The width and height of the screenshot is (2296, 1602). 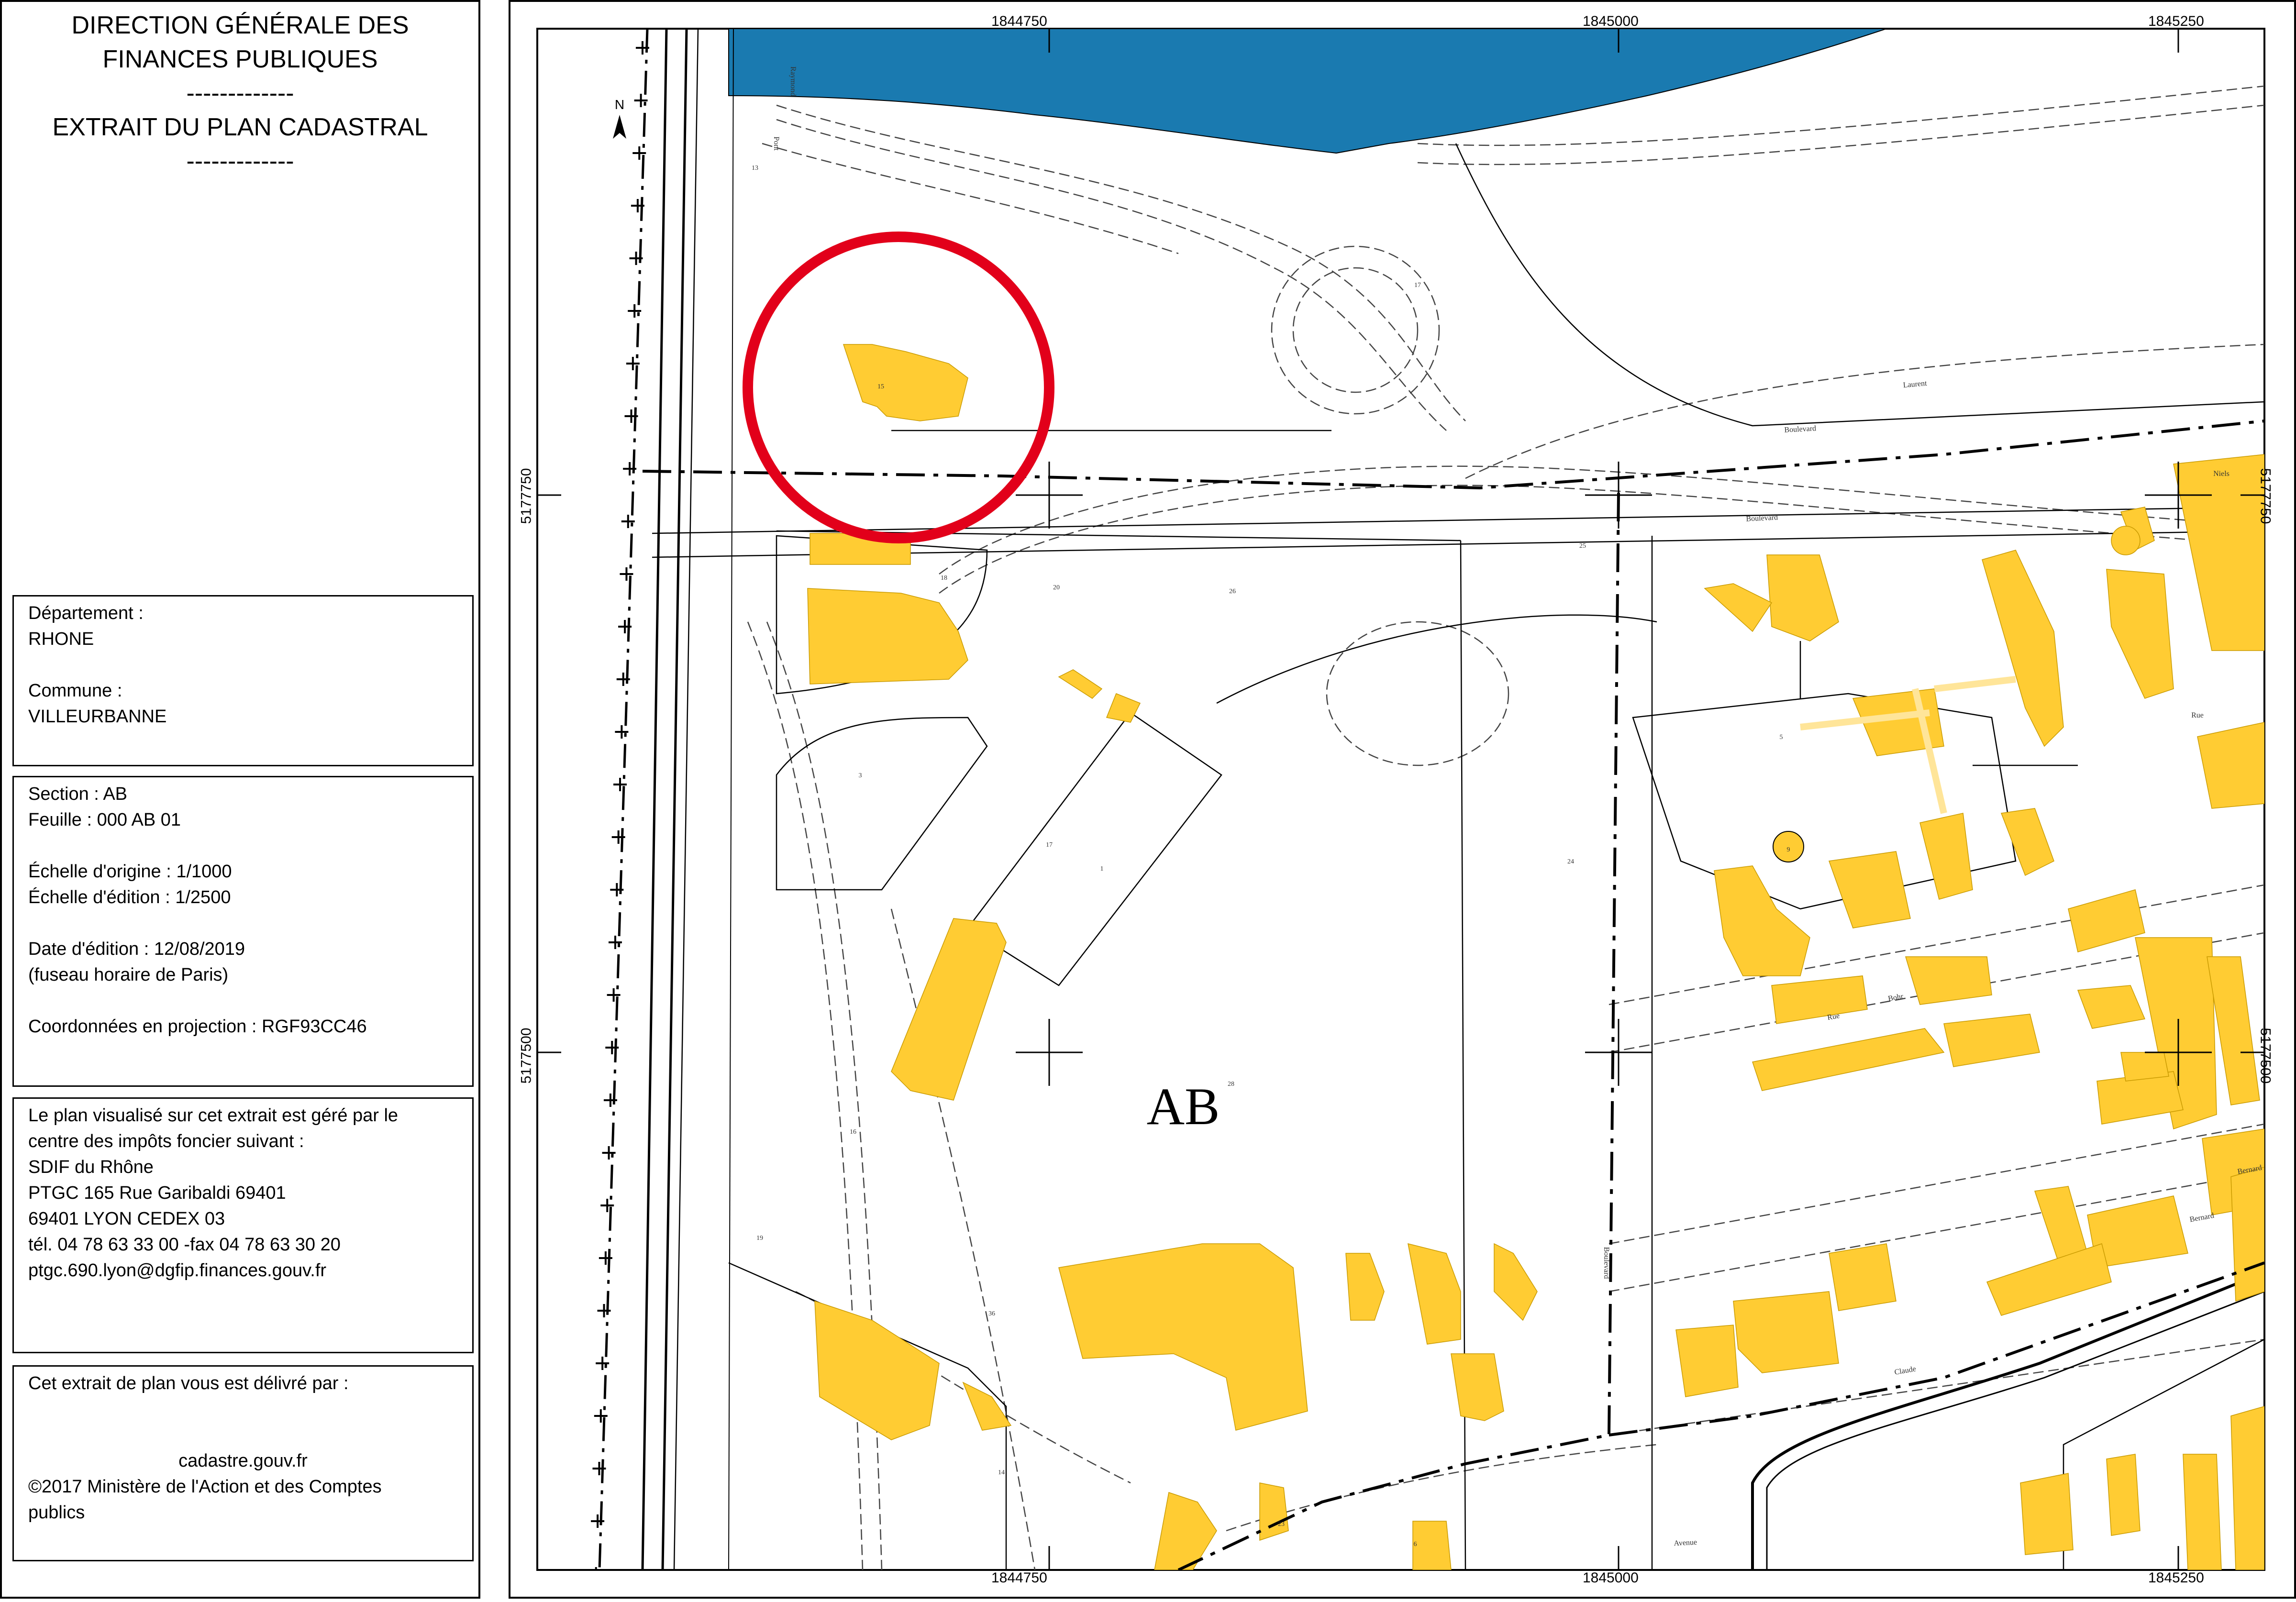 I want to click on parcel-number-11: 24, so click(x=1570, y=861).